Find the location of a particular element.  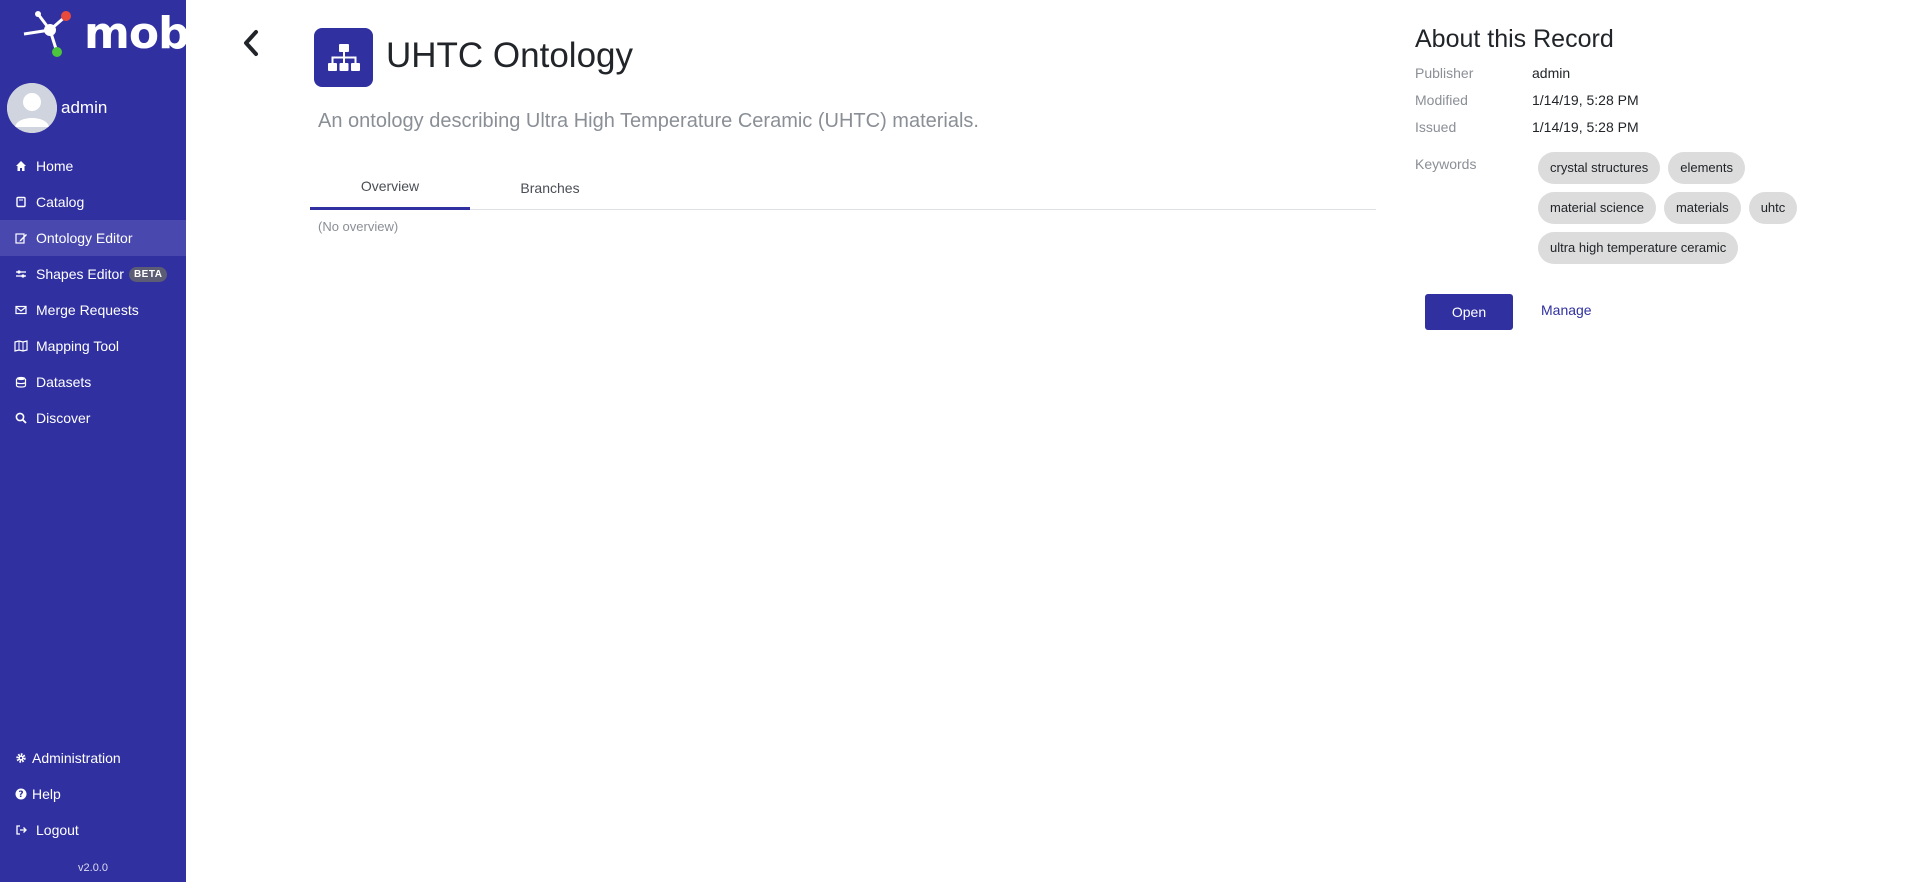

keyword-chip: material science is located at coordinates (1597, 208).